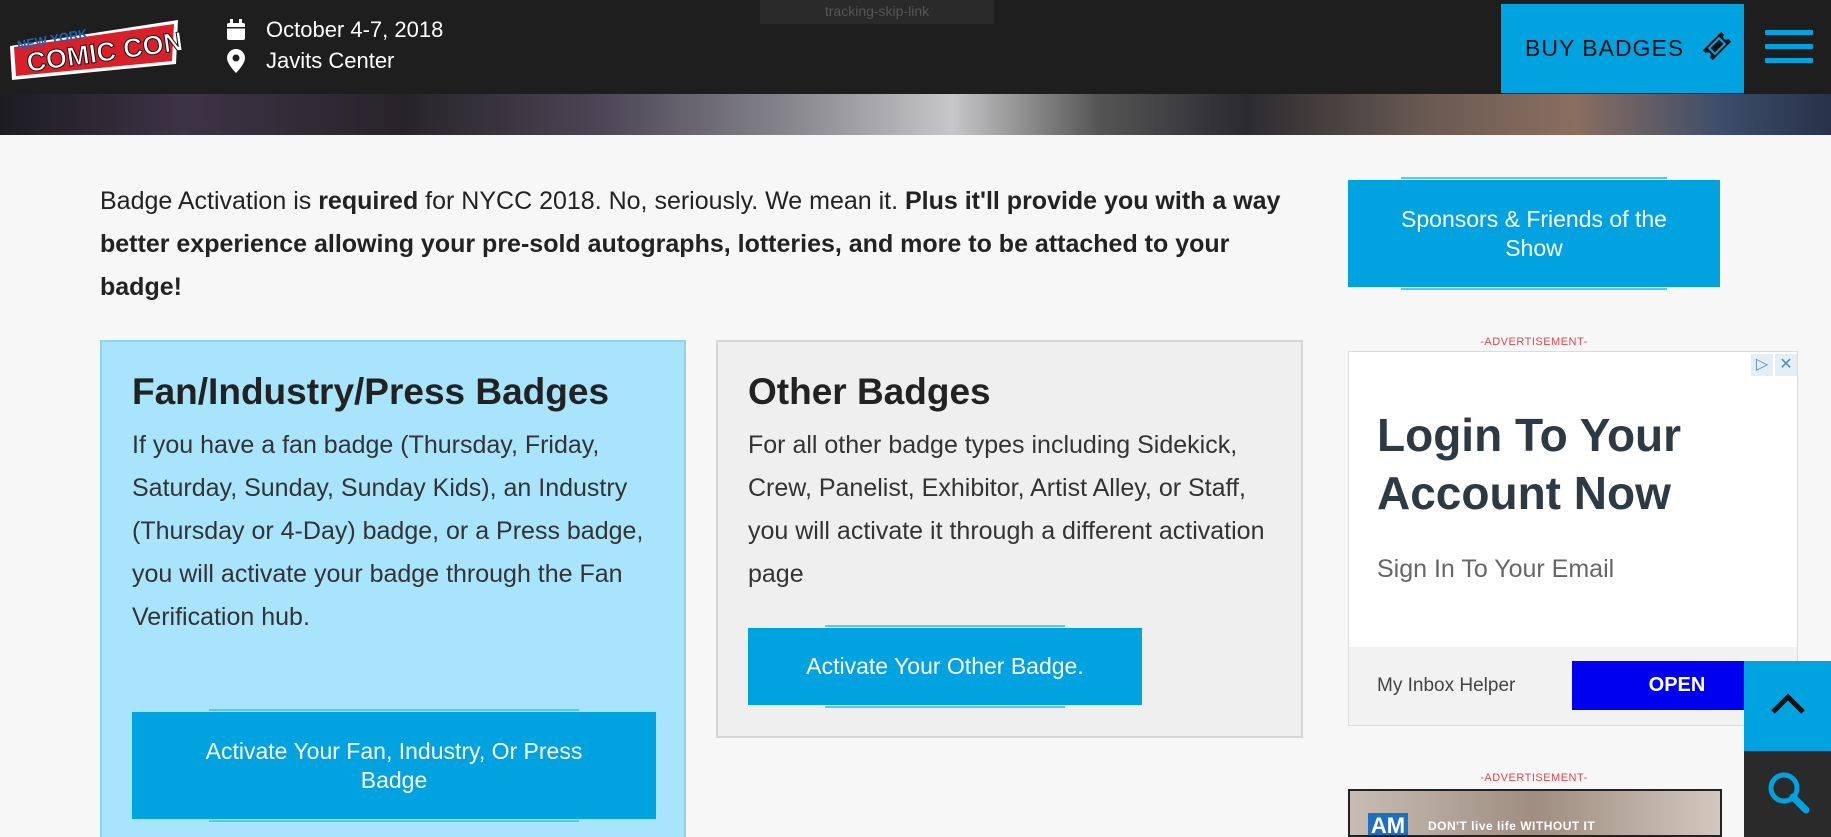 The image size is (1831, 837). Describe the element at coordinates (915, 114) in the screenshot. I see `hero-image-strip` at that location.